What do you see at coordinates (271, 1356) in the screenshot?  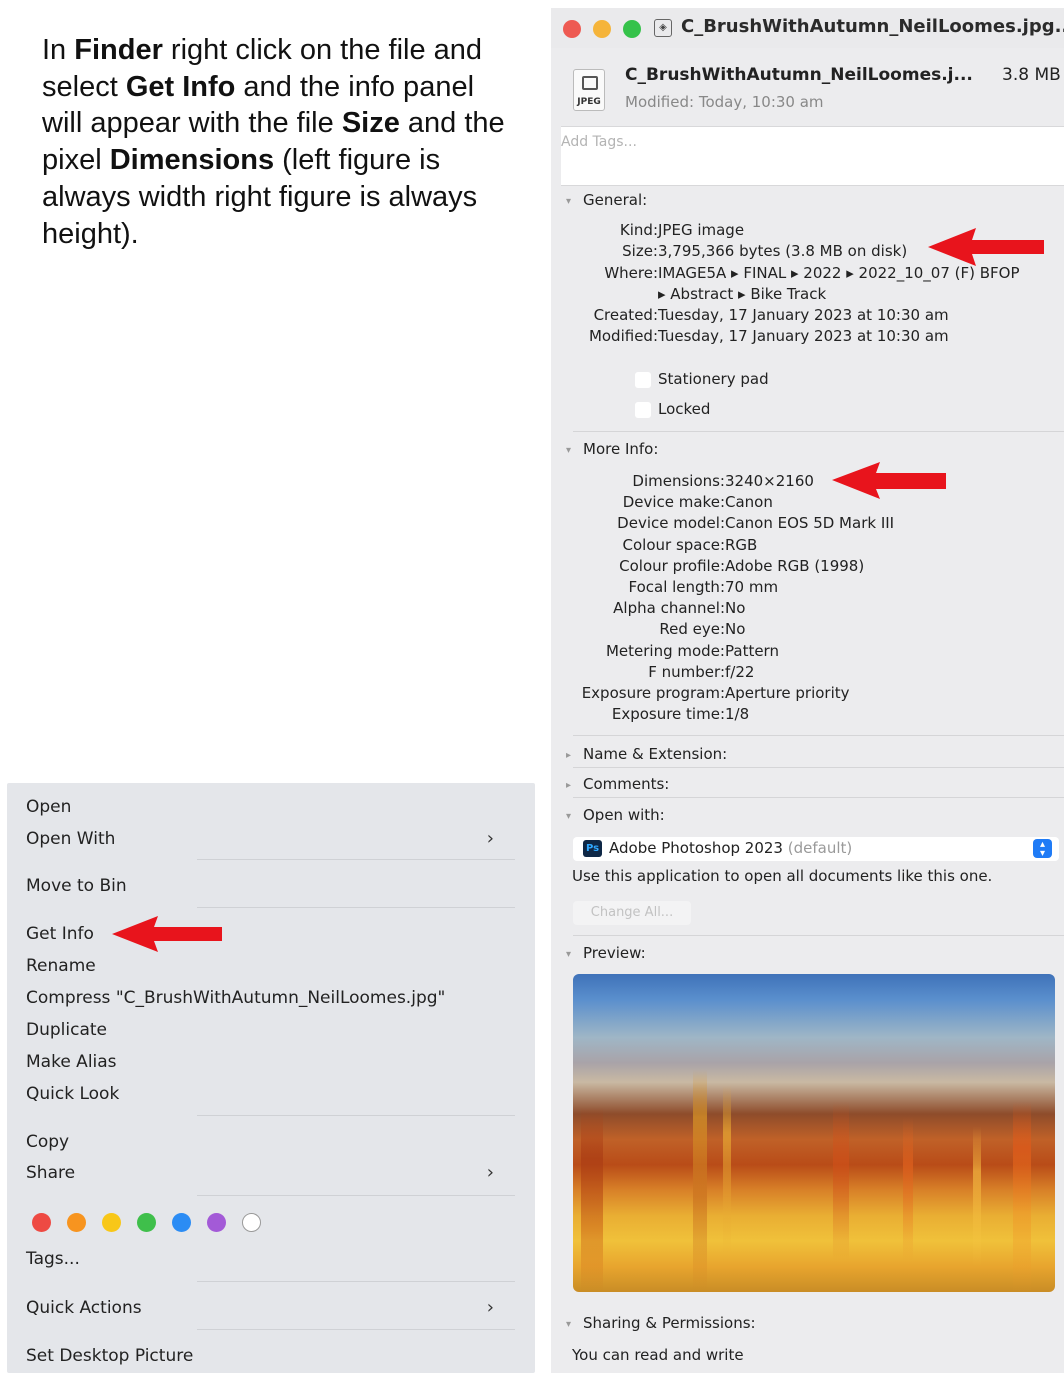 I see `menu-item-set-desktop-picture: Set Desktop Picture` at bounding box center [271, 1356].